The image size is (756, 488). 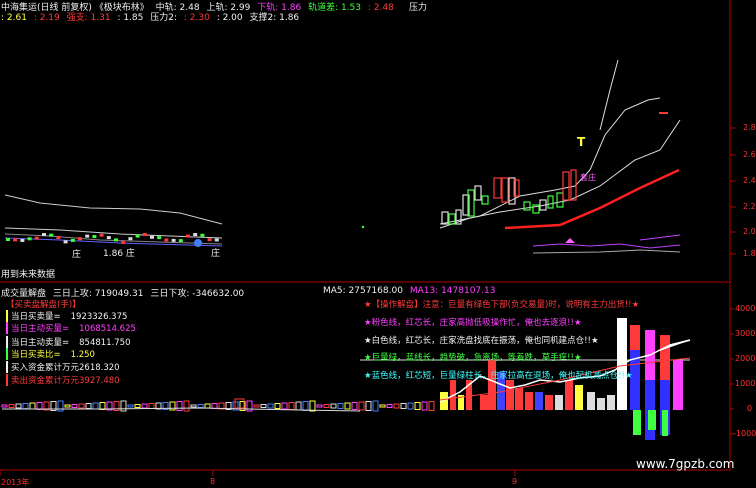 What do you see at coordinates (105, 343) in the screenshot?
I see `buy-sell-value: 854811.750` at bounding box center [105, 343].